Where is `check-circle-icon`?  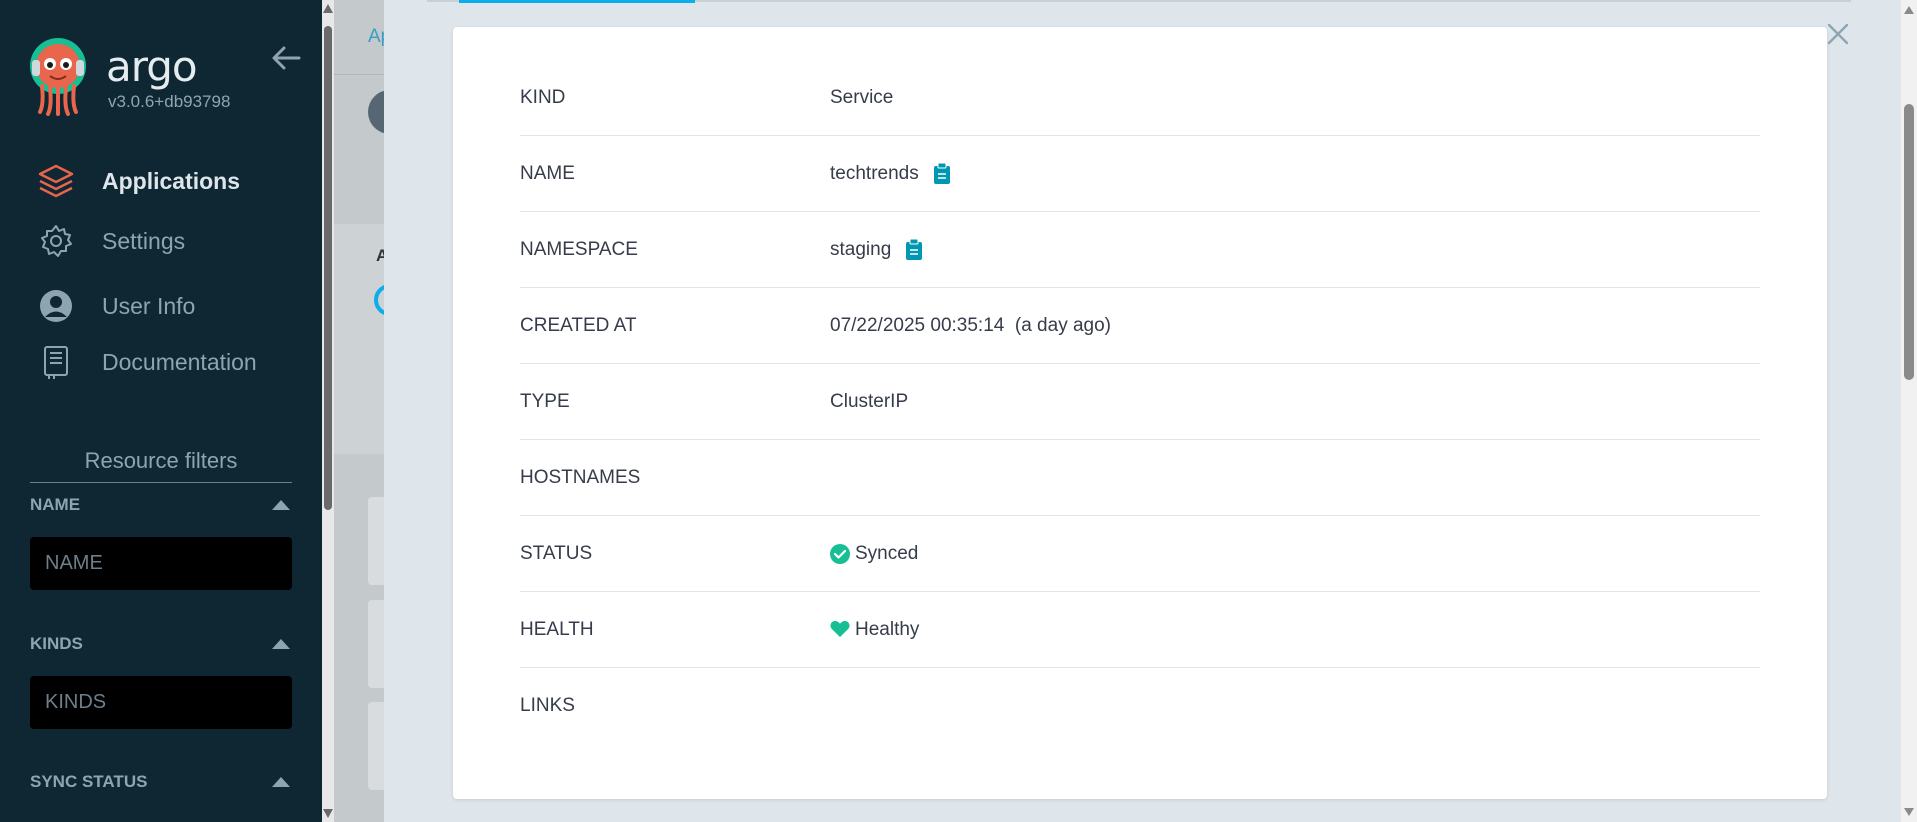 check-circle-icon is located at coordinates (840, 553).